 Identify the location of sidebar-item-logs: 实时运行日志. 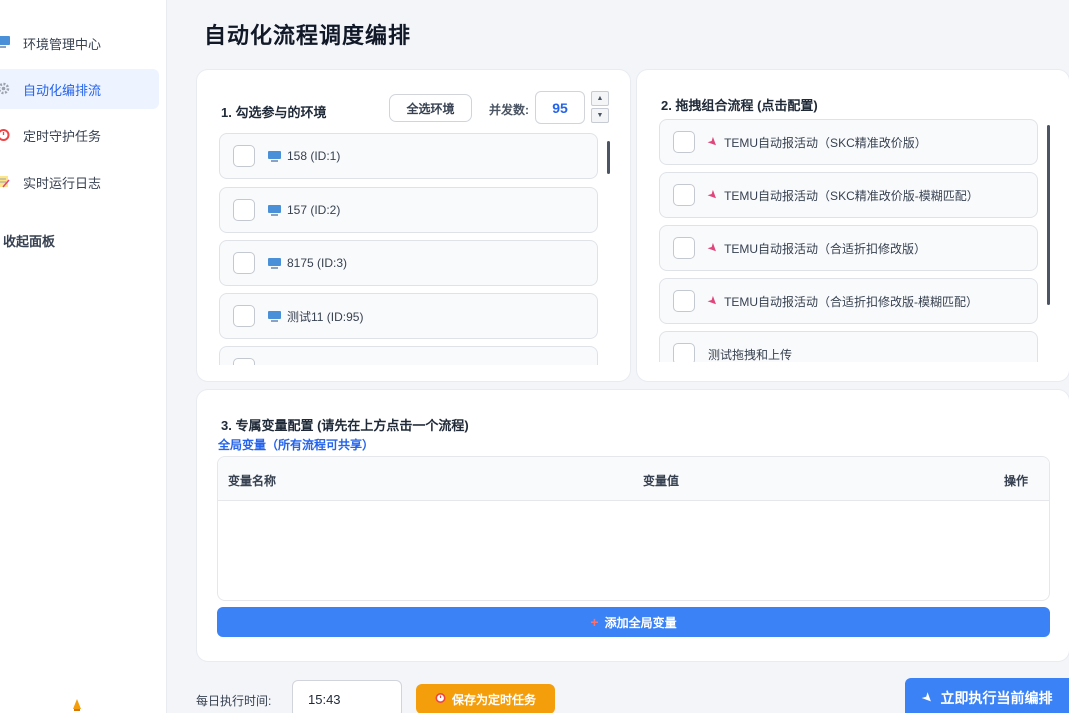
(79, 182).